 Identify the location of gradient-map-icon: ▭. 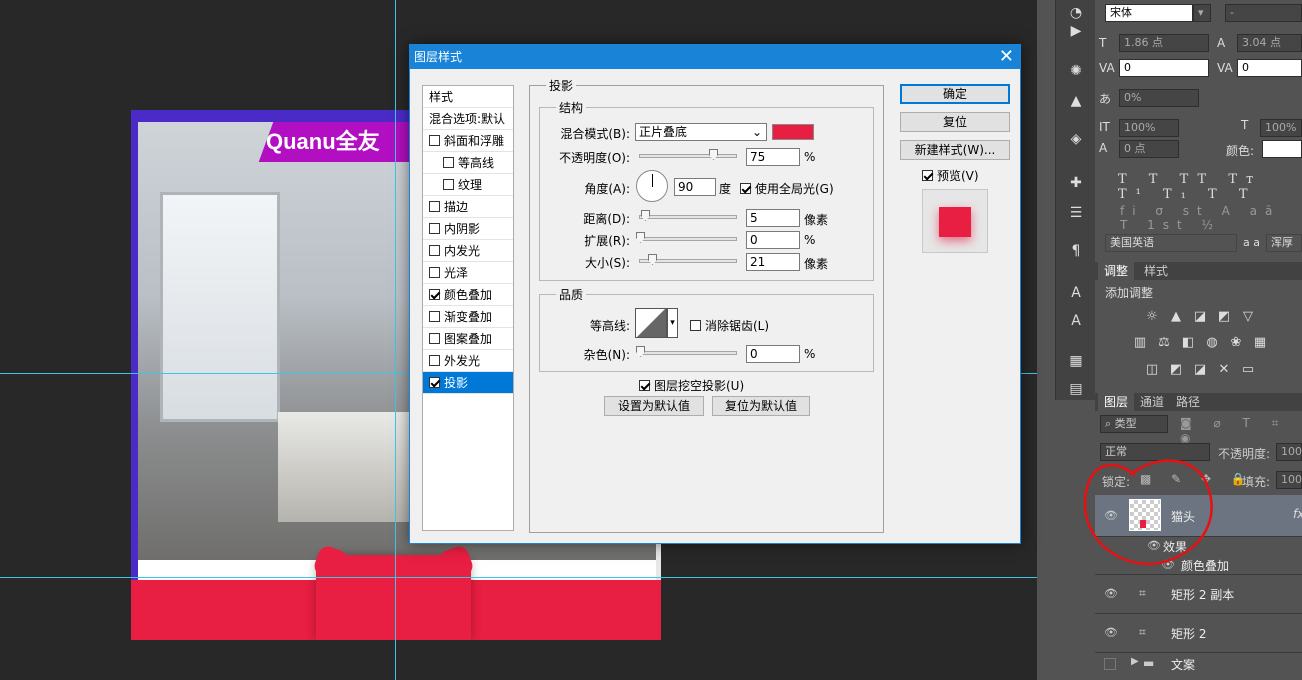
(1248, 370).